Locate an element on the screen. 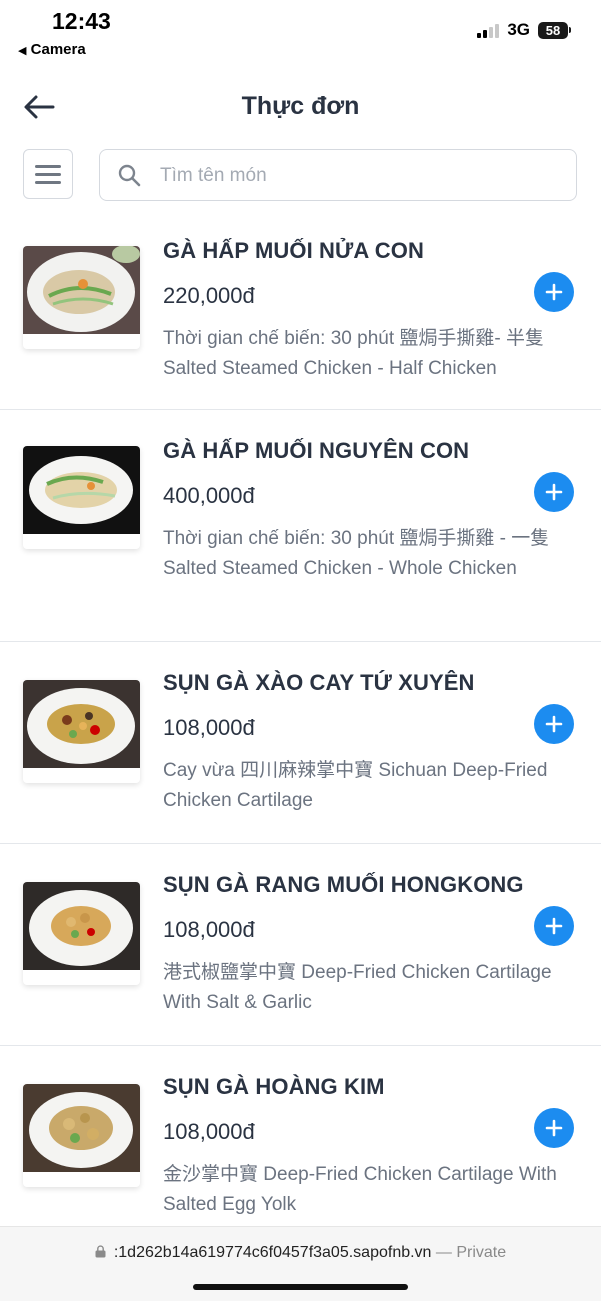 The height and width of the screenshot is (1301, 601). item-name: GÀ HẤP MUỐI NGUYÊN CON is located at coordinates (316, 450).